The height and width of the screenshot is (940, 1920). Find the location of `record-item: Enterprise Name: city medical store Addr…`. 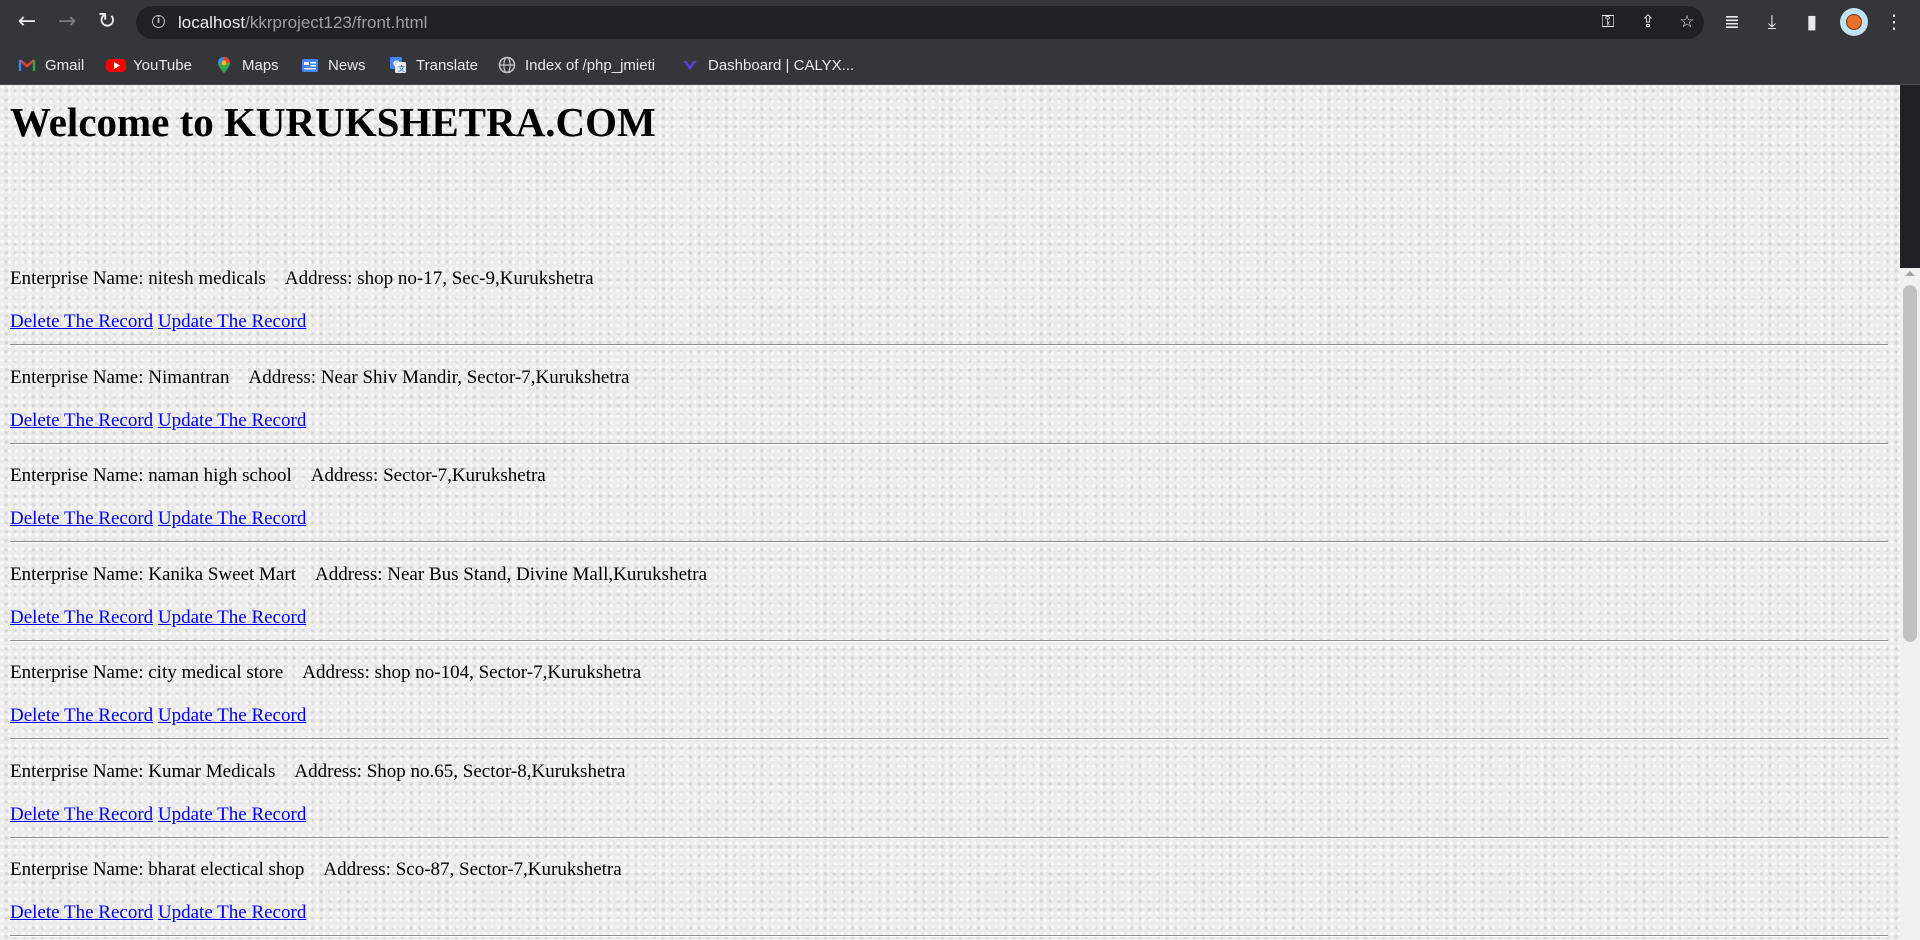

record-item: Enterprise Name: city medical store Addr… is located at coordinates (949, 711).